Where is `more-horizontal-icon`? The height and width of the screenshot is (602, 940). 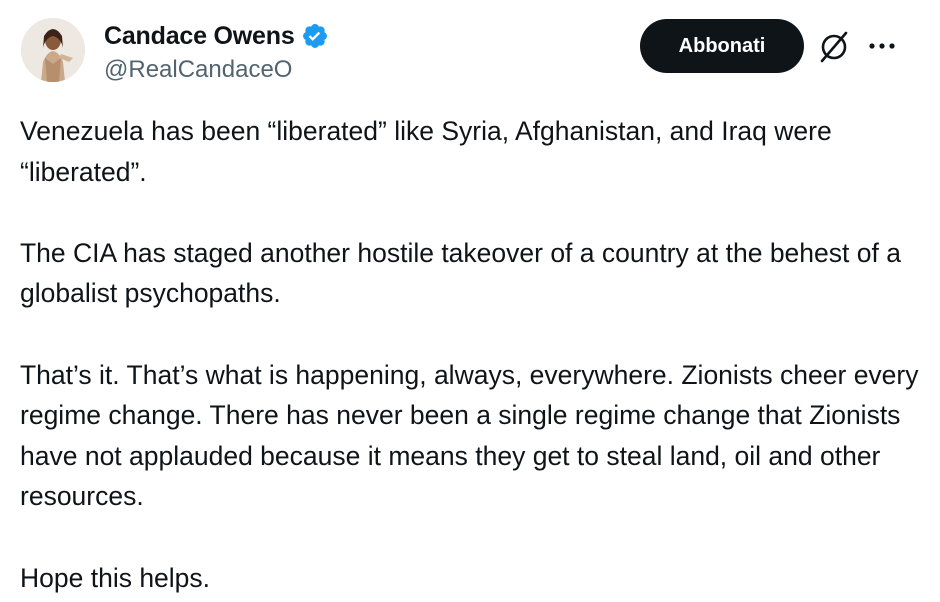
more-horizontal-icon is located at coordinates (882, 46).